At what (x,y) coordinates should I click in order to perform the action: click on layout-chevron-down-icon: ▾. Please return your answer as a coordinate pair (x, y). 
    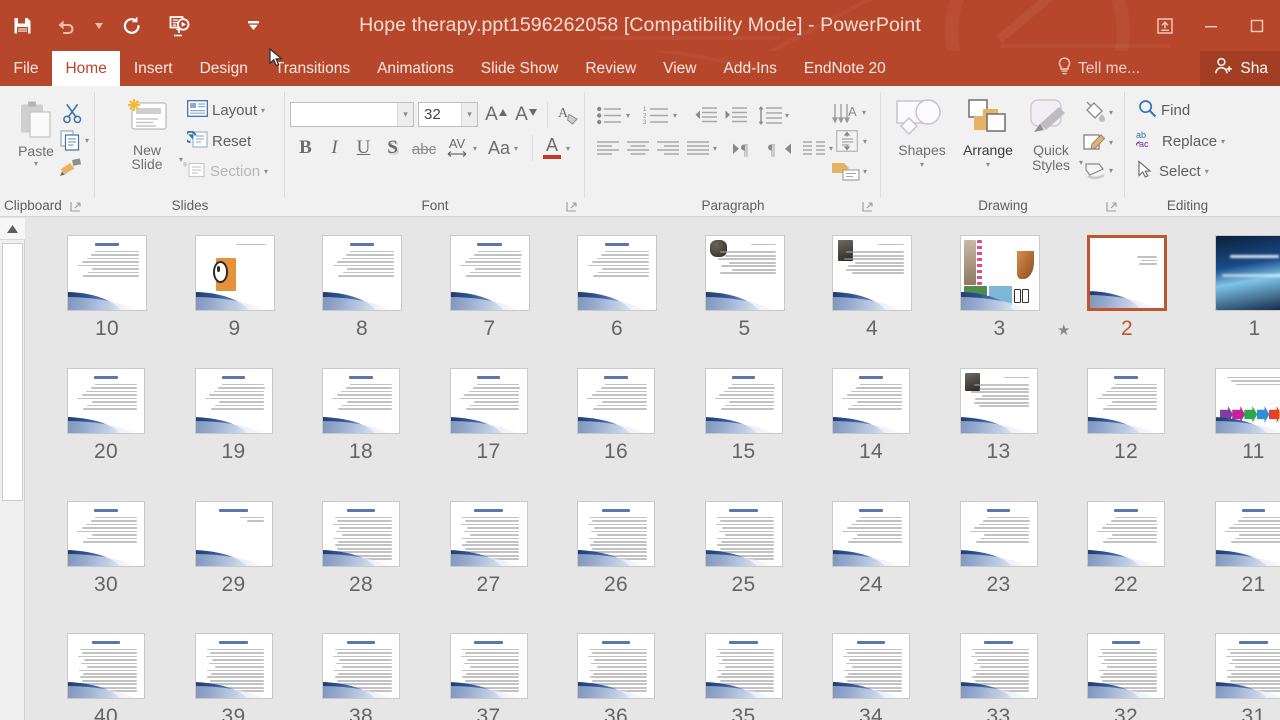
    Looking at the image, I should click on (263, 110).